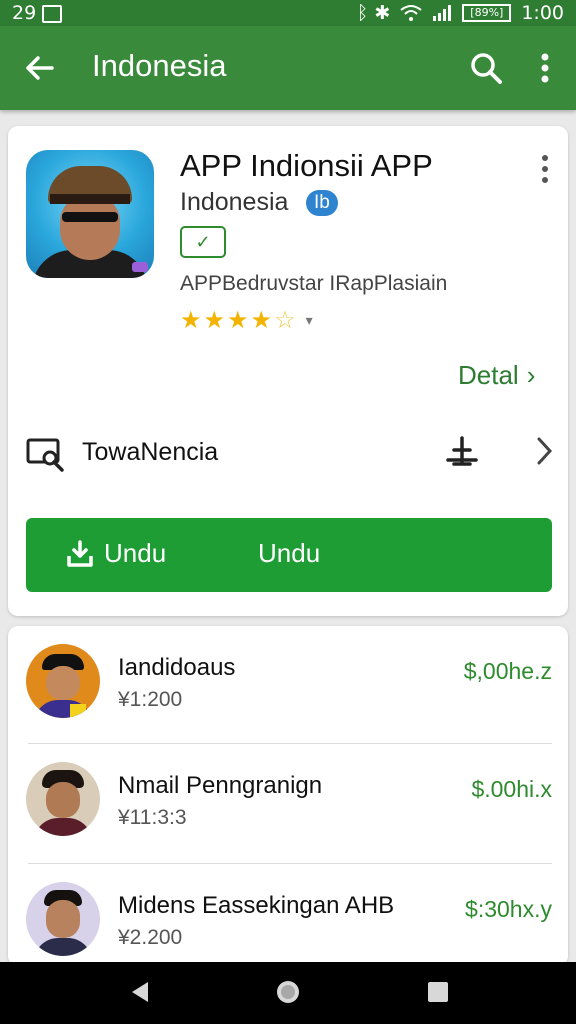 Image resolution: width=576 pixels, height=1024 pixels. I want to click on app-title: APP Indionsii APP, so click(306, 165).